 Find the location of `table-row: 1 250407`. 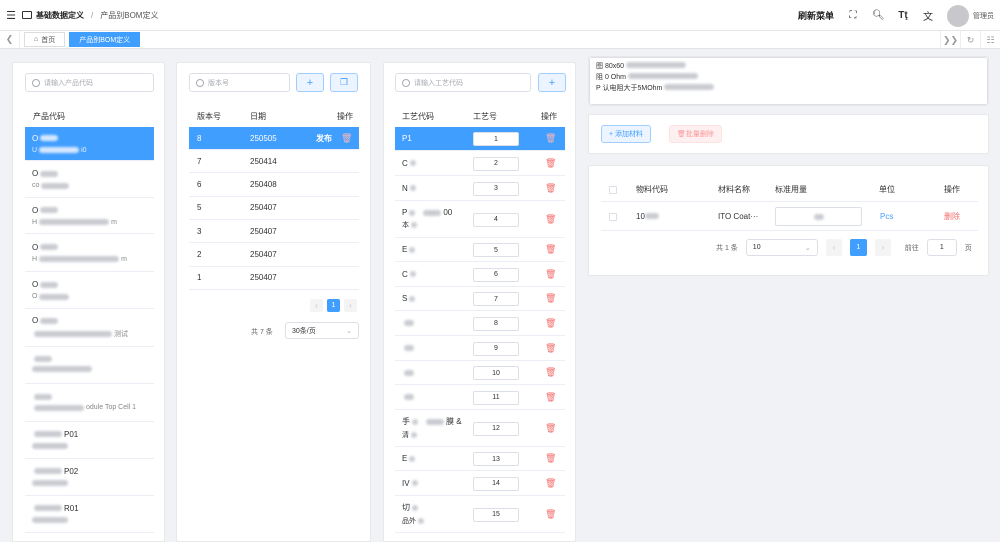

table-row: 1 250407 is located at coordinates (274, 278).